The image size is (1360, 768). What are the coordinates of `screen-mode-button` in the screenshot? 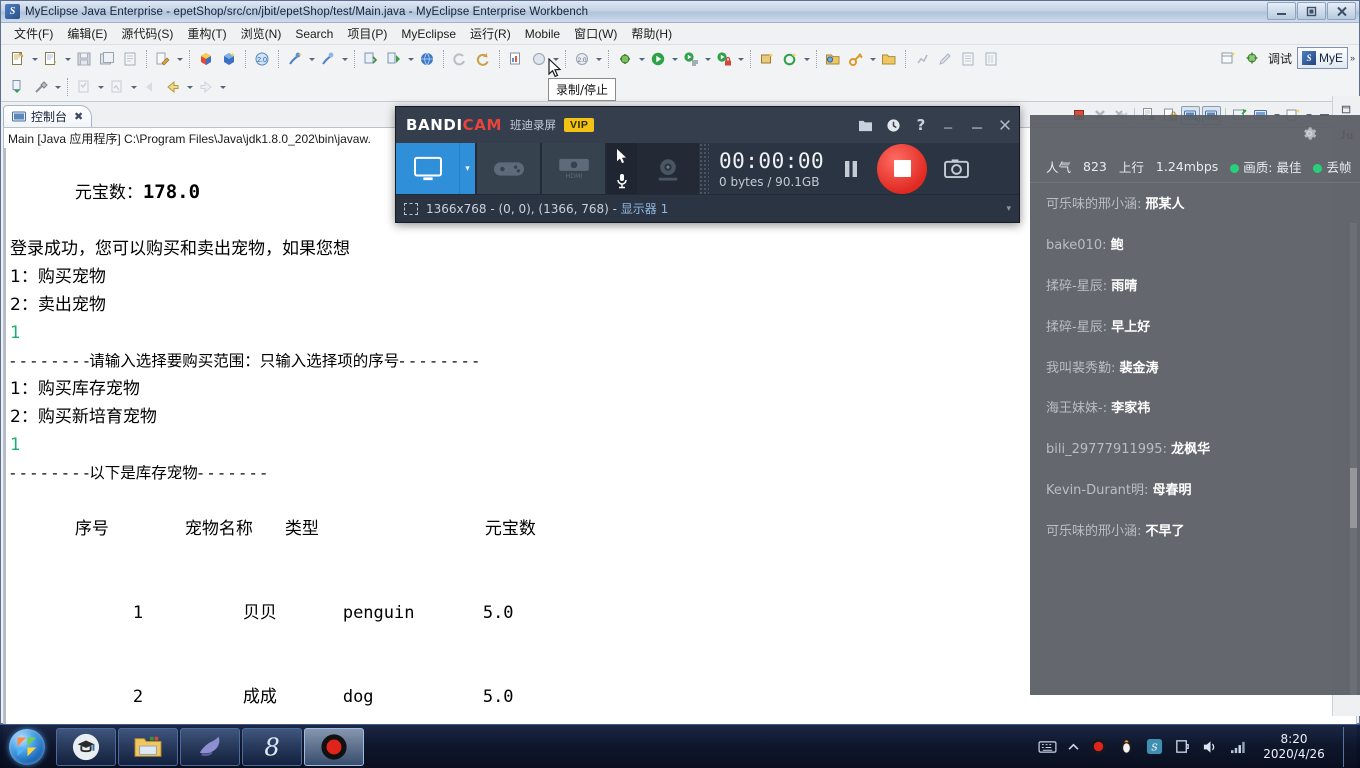 It's located at (427, 168).